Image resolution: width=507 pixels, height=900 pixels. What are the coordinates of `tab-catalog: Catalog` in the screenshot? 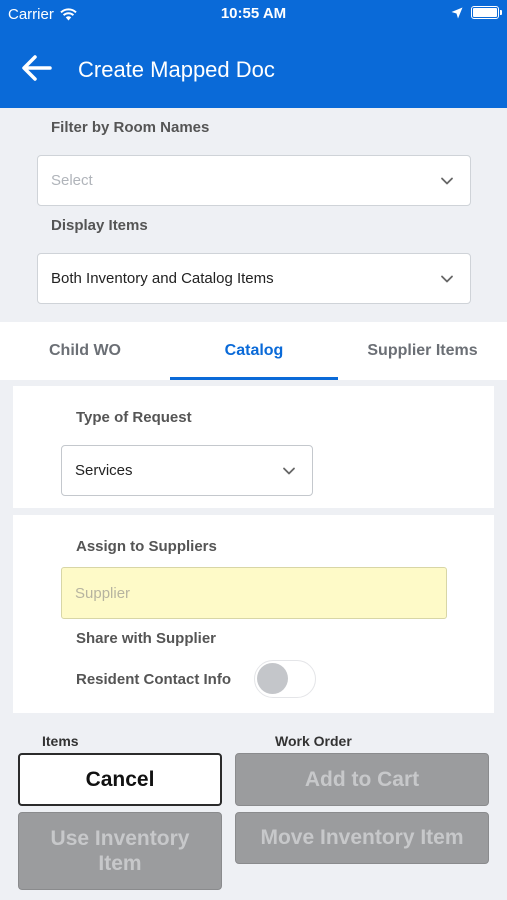 It's located at (254, 351).